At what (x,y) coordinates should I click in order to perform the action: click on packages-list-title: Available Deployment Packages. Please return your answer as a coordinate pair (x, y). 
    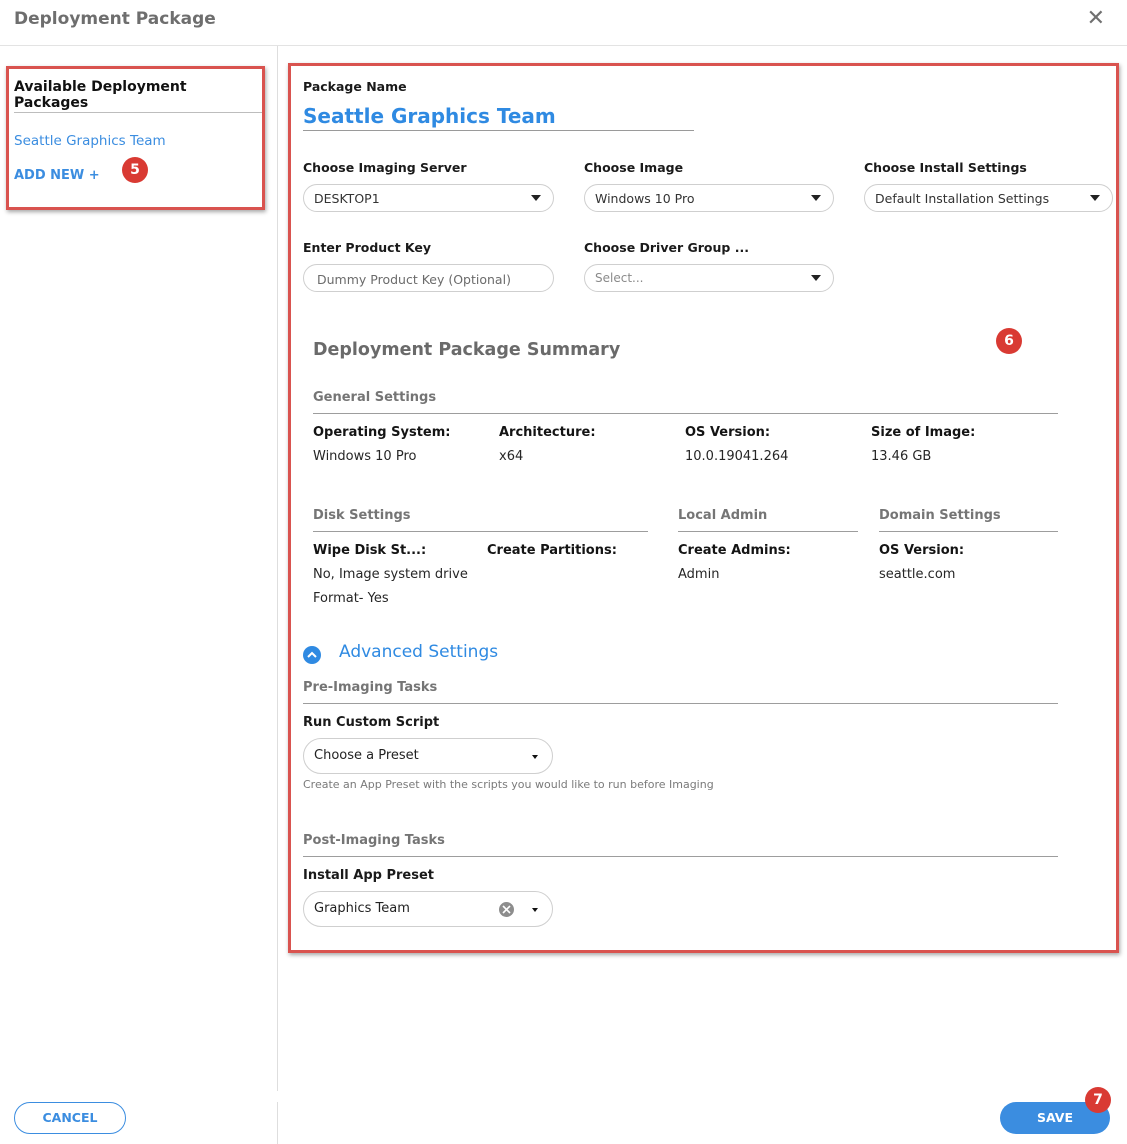
    Looking at the image, I should click on (100, 95).